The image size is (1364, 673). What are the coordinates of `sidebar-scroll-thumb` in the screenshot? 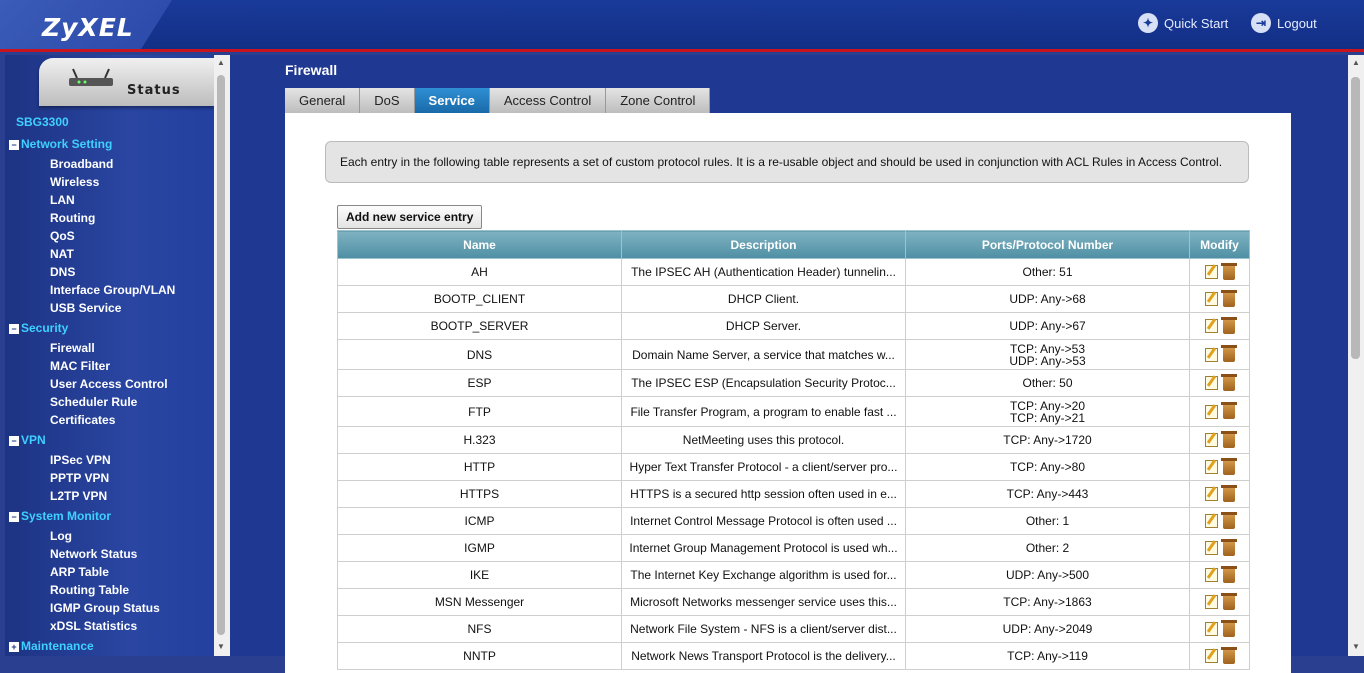 It's located at (221, 355).